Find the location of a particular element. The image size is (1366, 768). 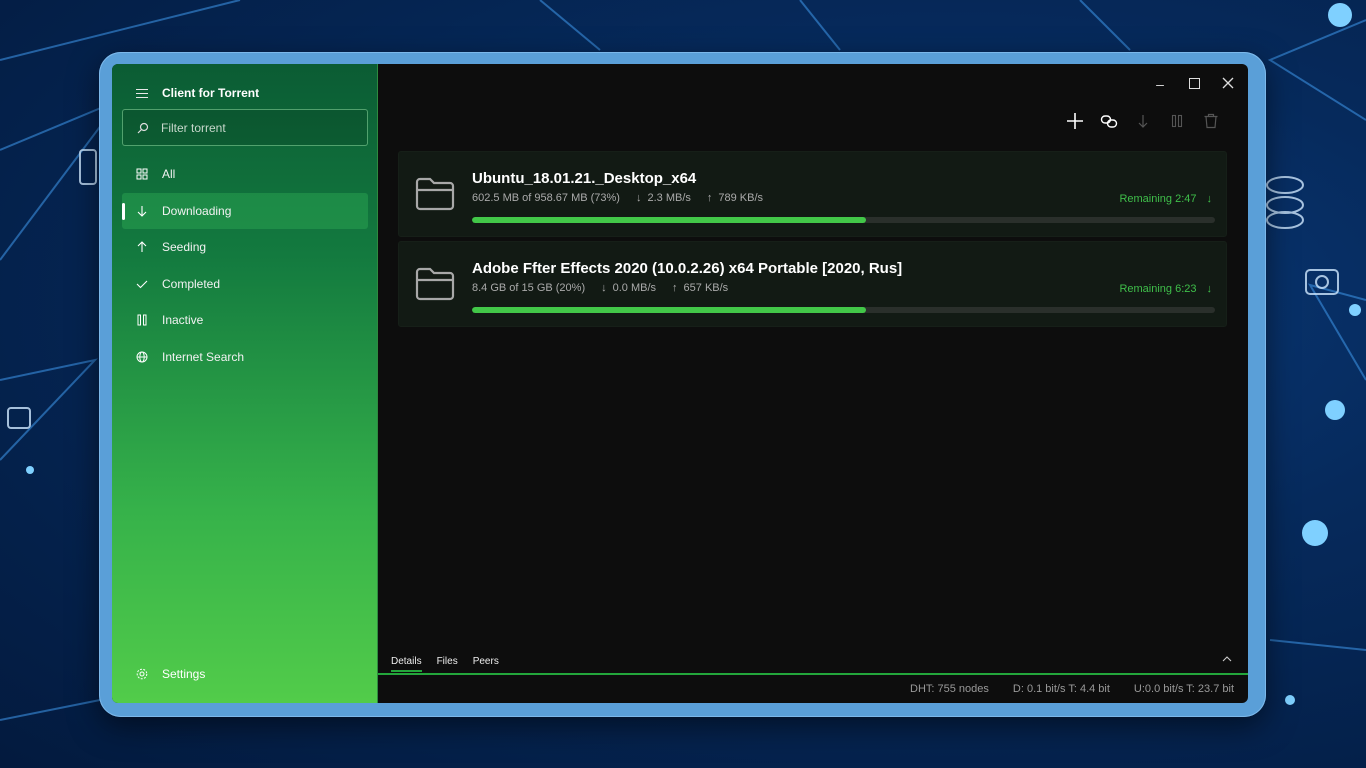

upload-total: U:0.0 bit/s T: 23.7 bit is located at coordinates (1183, 689).